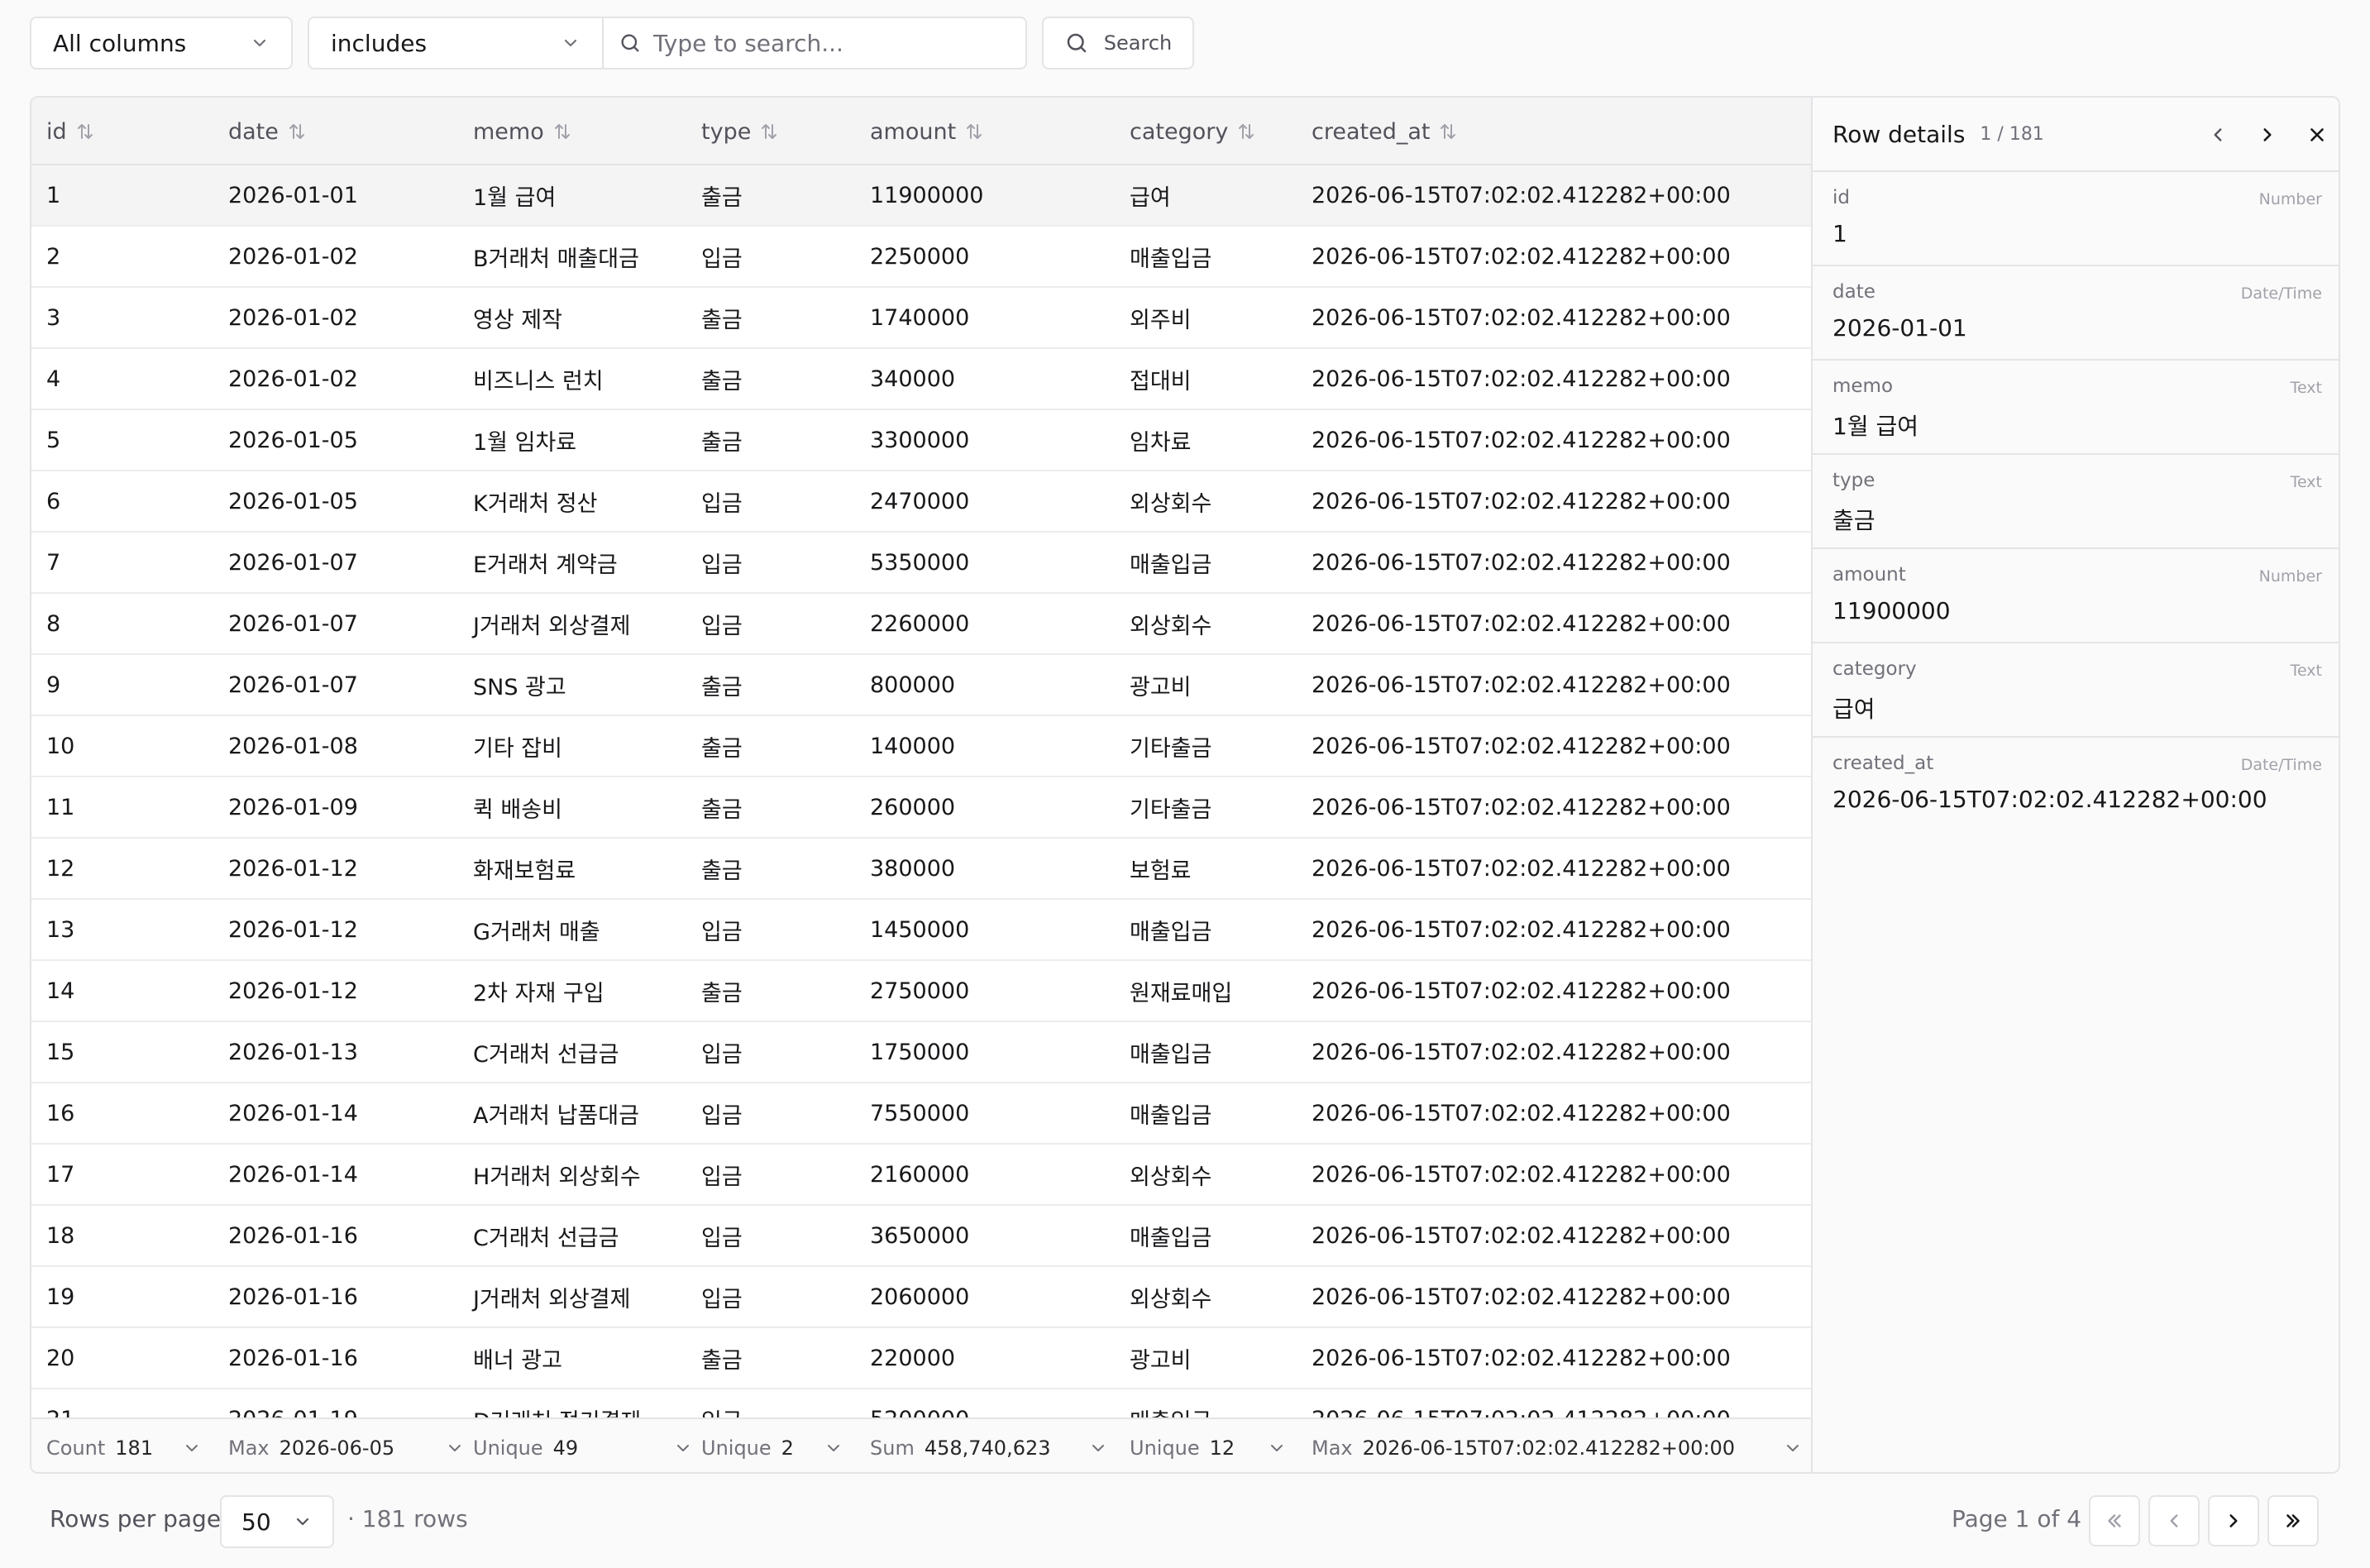  I want to click on detail-field-value: 급여, so click(1853, 707).